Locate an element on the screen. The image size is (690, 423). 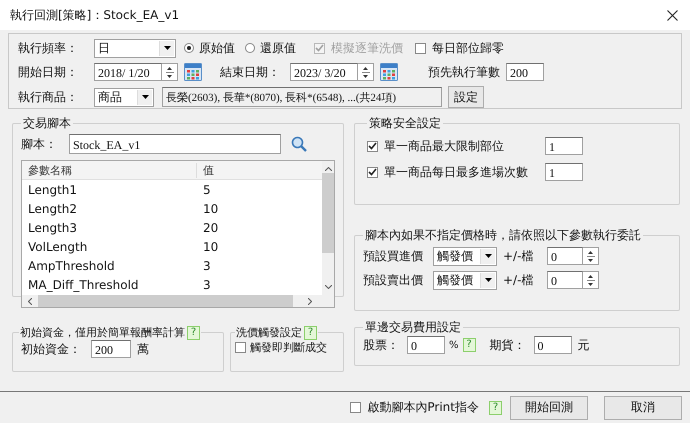
group-title: 腳本內如果不指定價格時，請依照以下參數執行委託 is located at coordinates (503, 235).